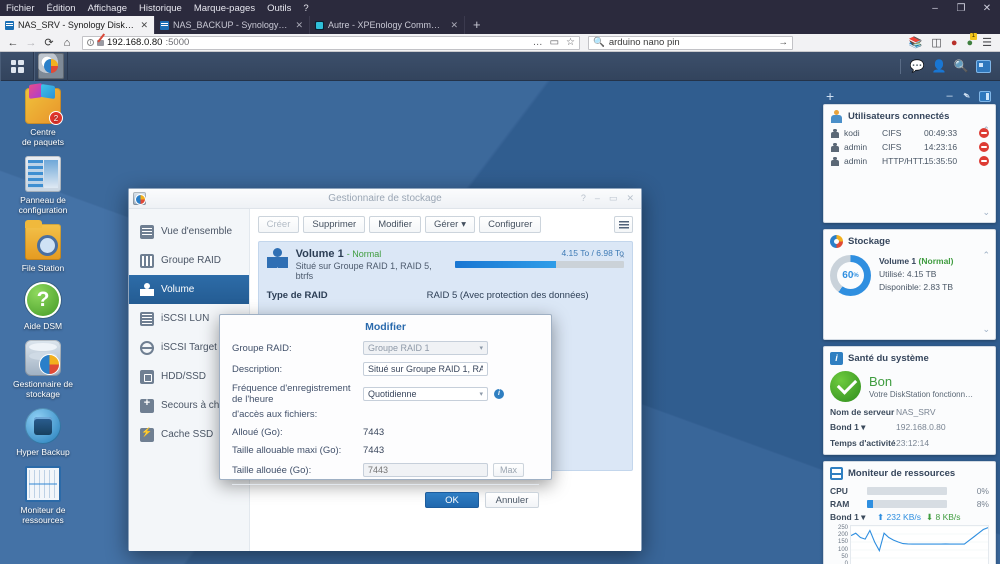 The height and width of the screenshot is (564, 1000). What do you see at coordinates (450, 224) in the screenshot?
I see `manage-button: Gérer ▾` at bounding box center [450, 224].